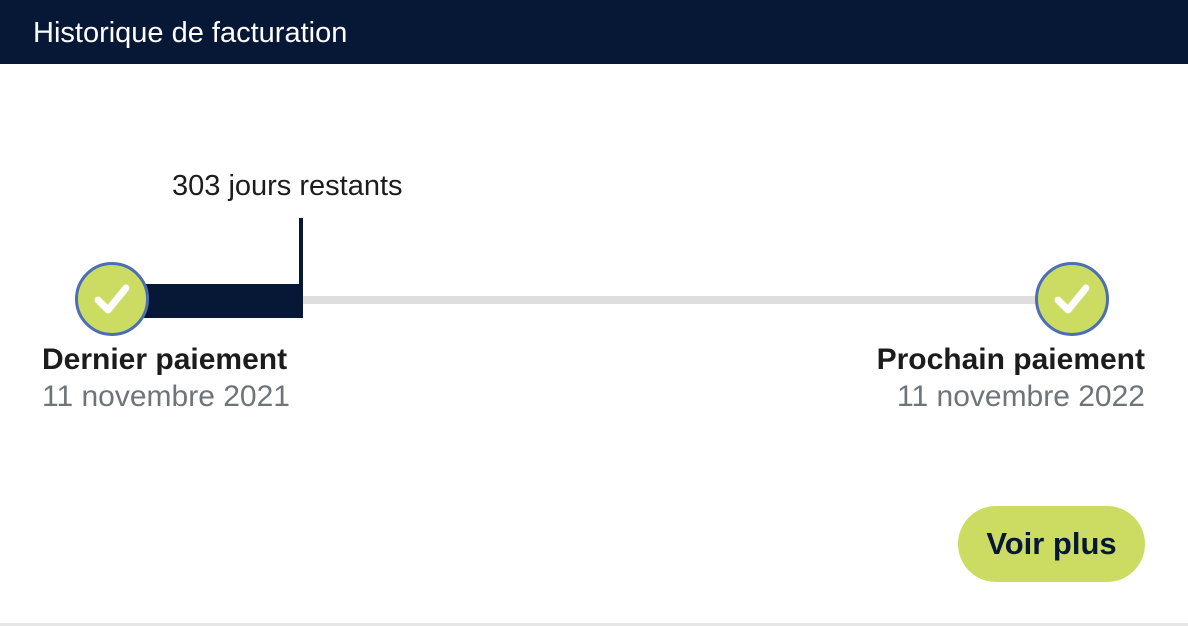 This screenshot has width=1188, height=626. I want to click on last-payment-date: 11 novembre 2021, so click(166, 396).